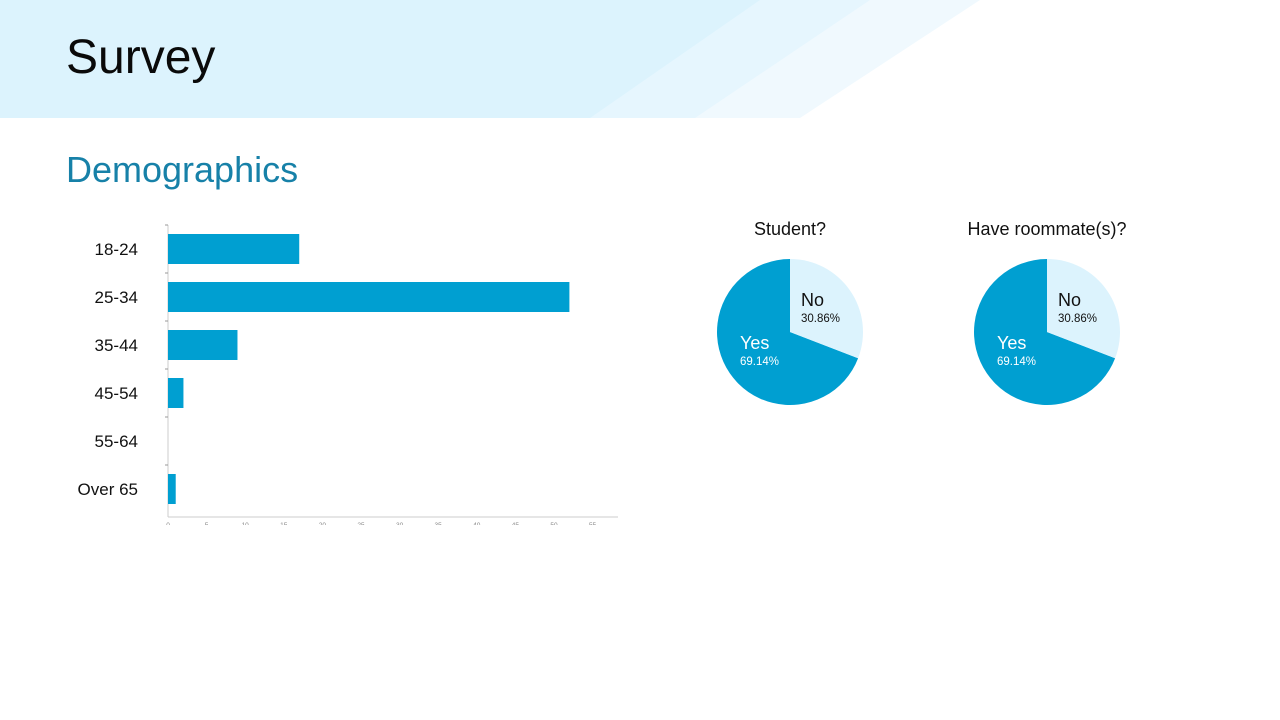 The height and width of the screenshot is (720, 1280). I want to click on y-tick-label: 35-44, so click(116, 345).